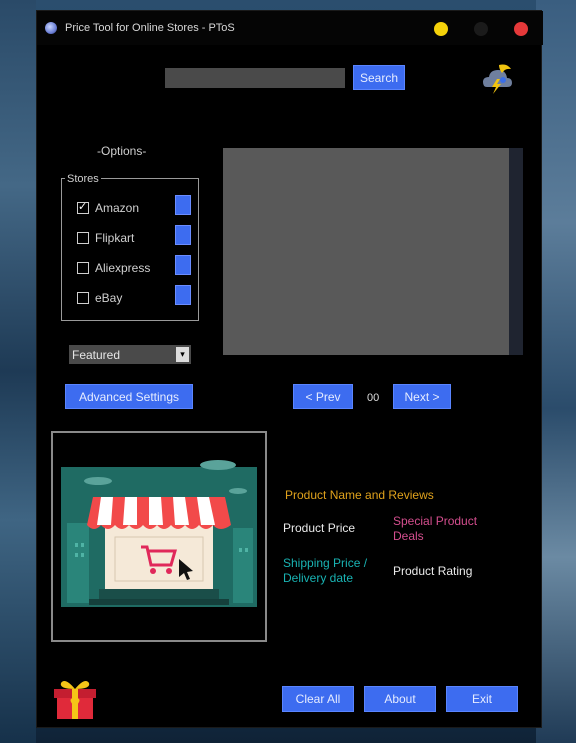  I want to click on special-deals-label: Special Product Deals, so click(435, 528).